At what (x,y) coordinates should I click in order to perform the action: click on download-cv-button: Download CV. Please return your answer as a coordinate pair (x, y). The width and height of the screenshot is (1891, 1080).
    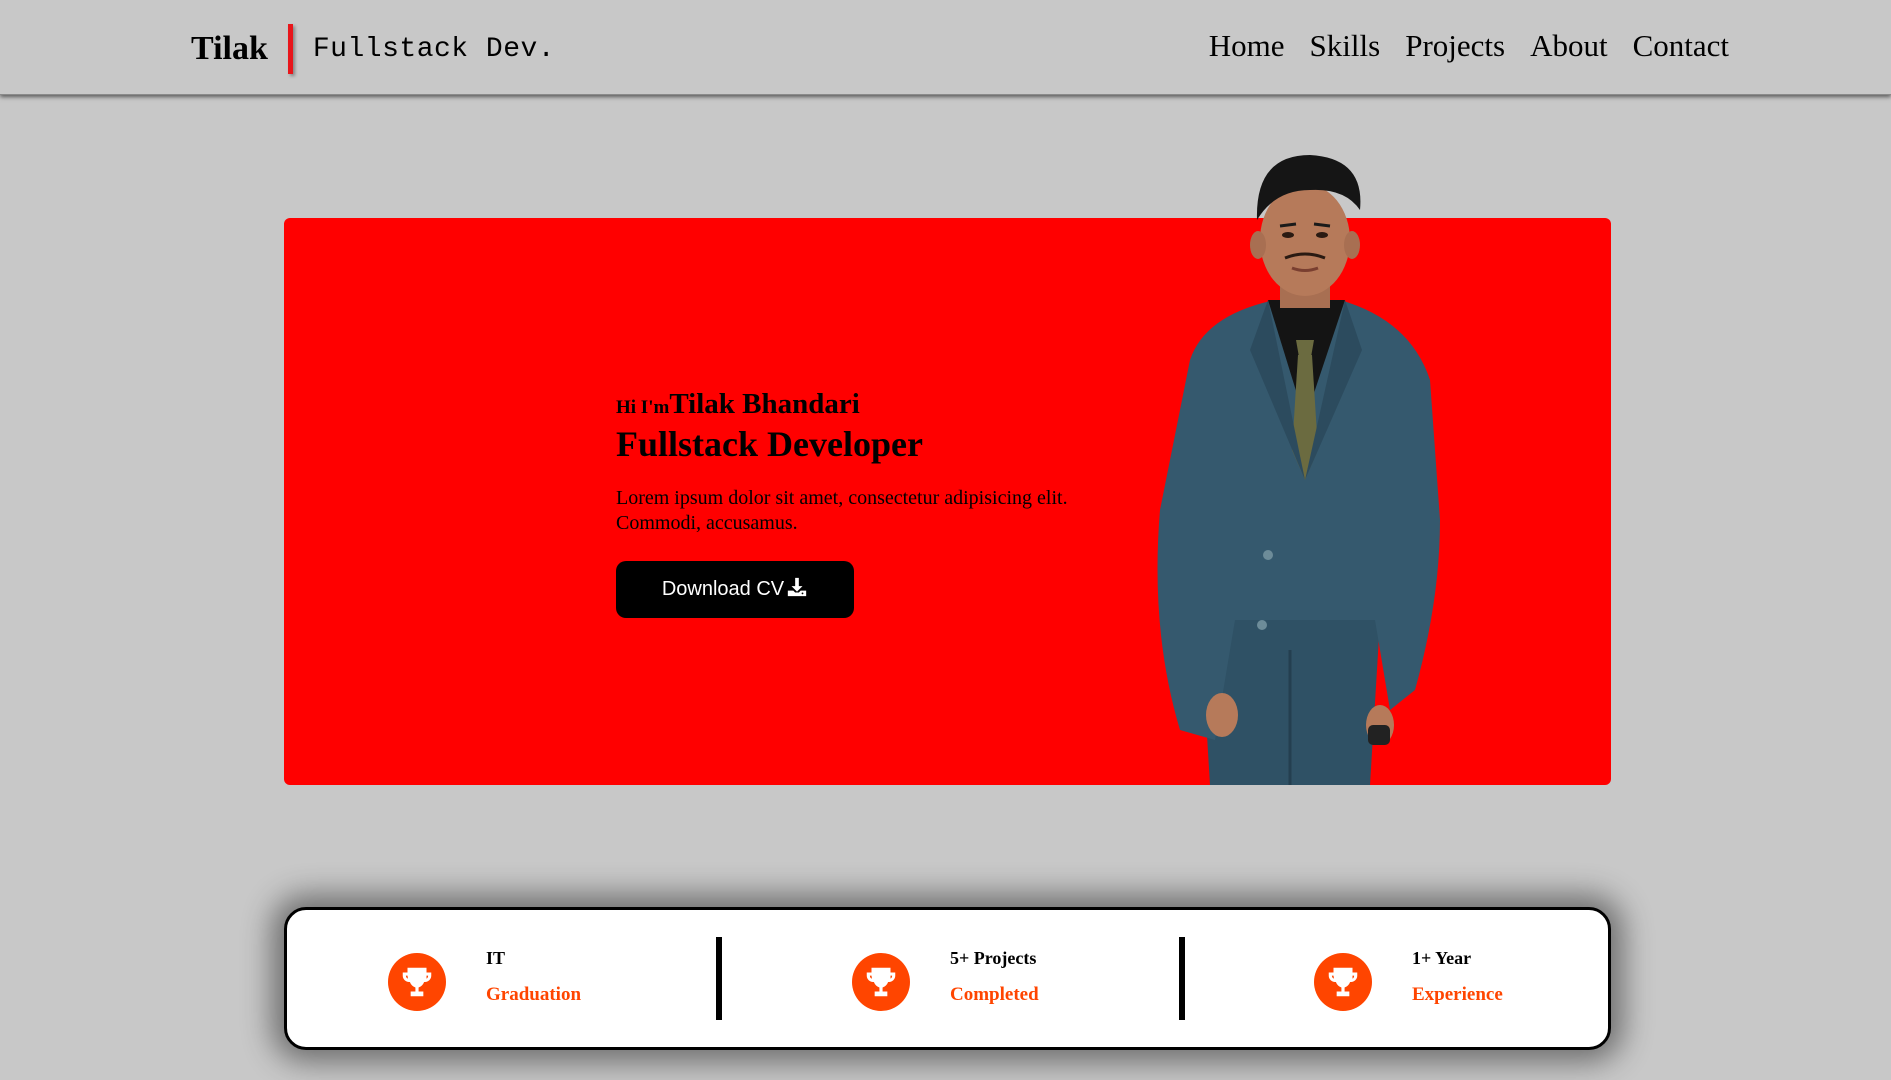
    Looking at the image, I should click on (735, 589).